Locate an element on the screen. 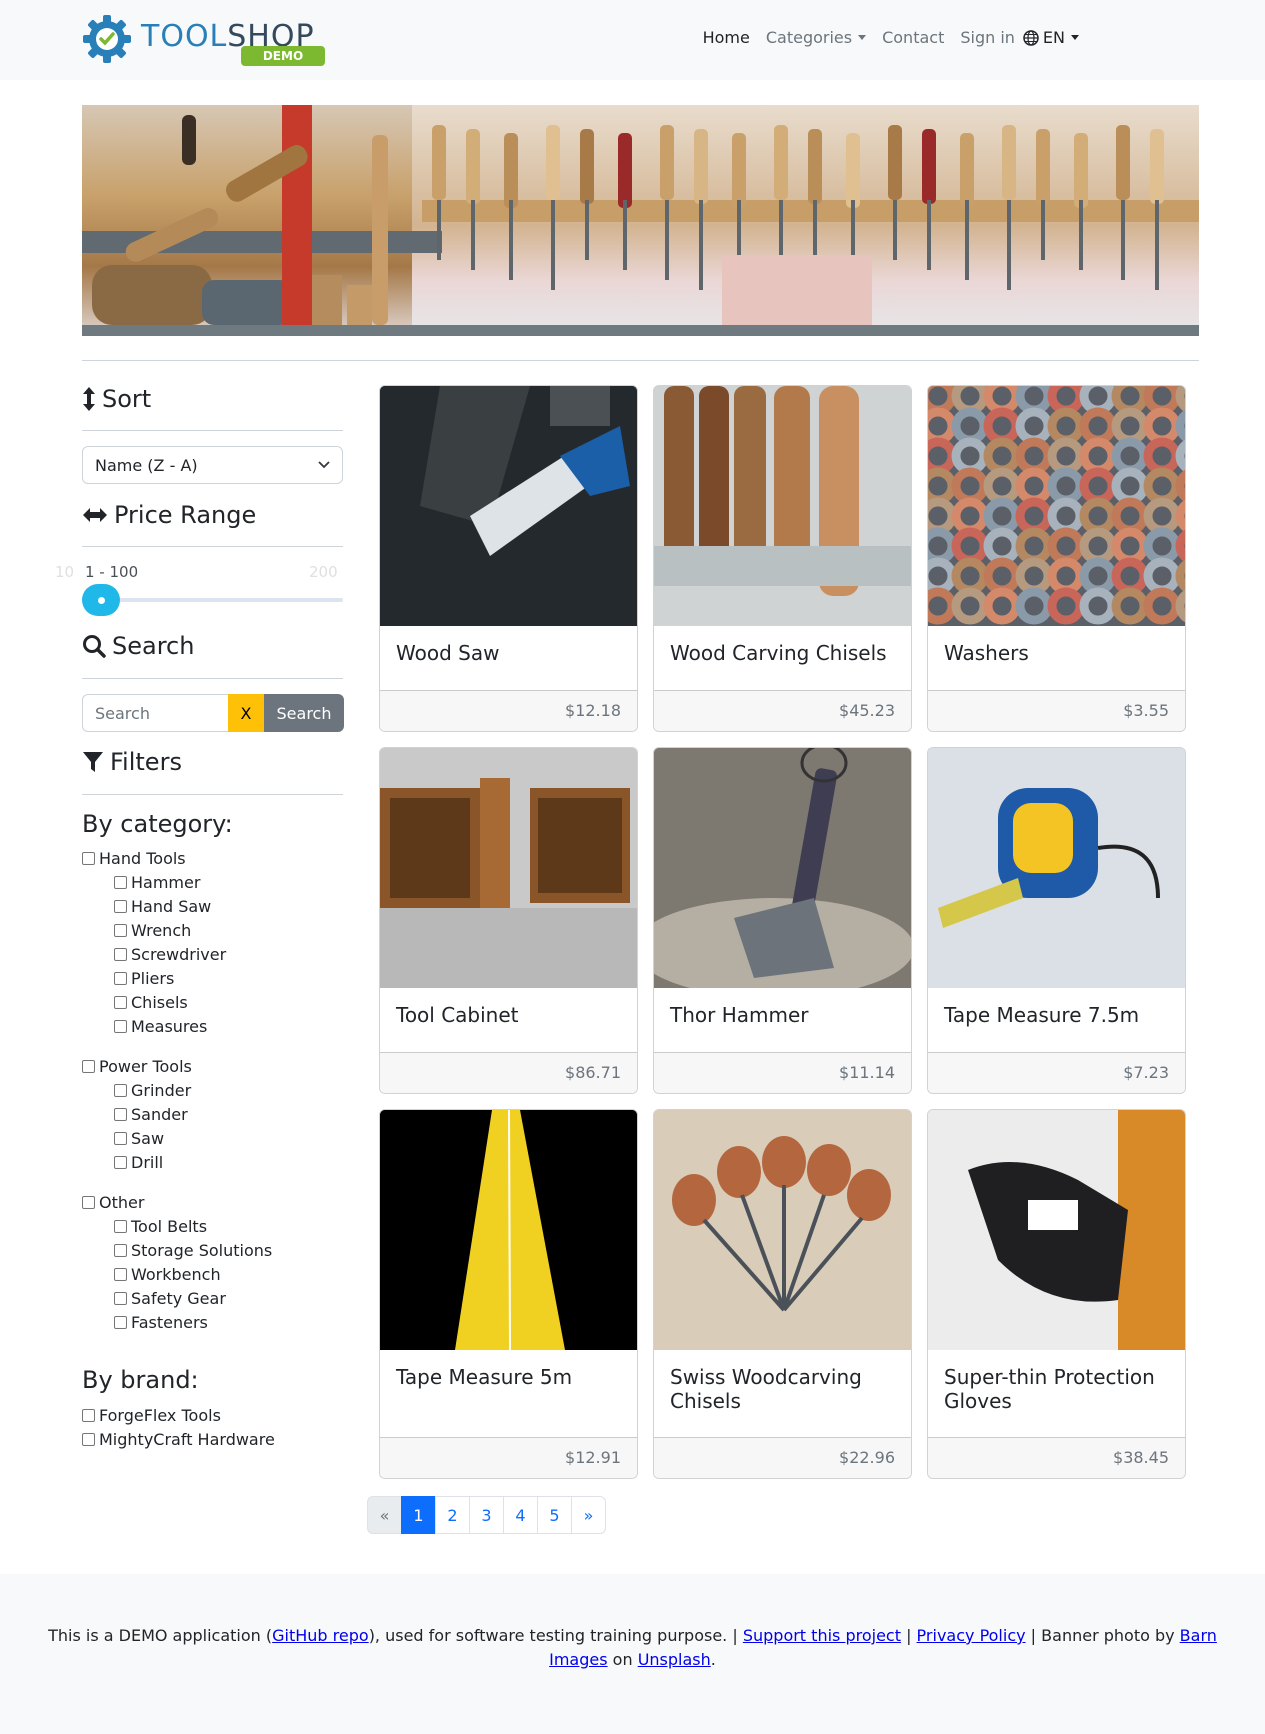 The height and width of the screenshot is (1734, 1265). category-label: Other is located at coordinates (122, 1202).